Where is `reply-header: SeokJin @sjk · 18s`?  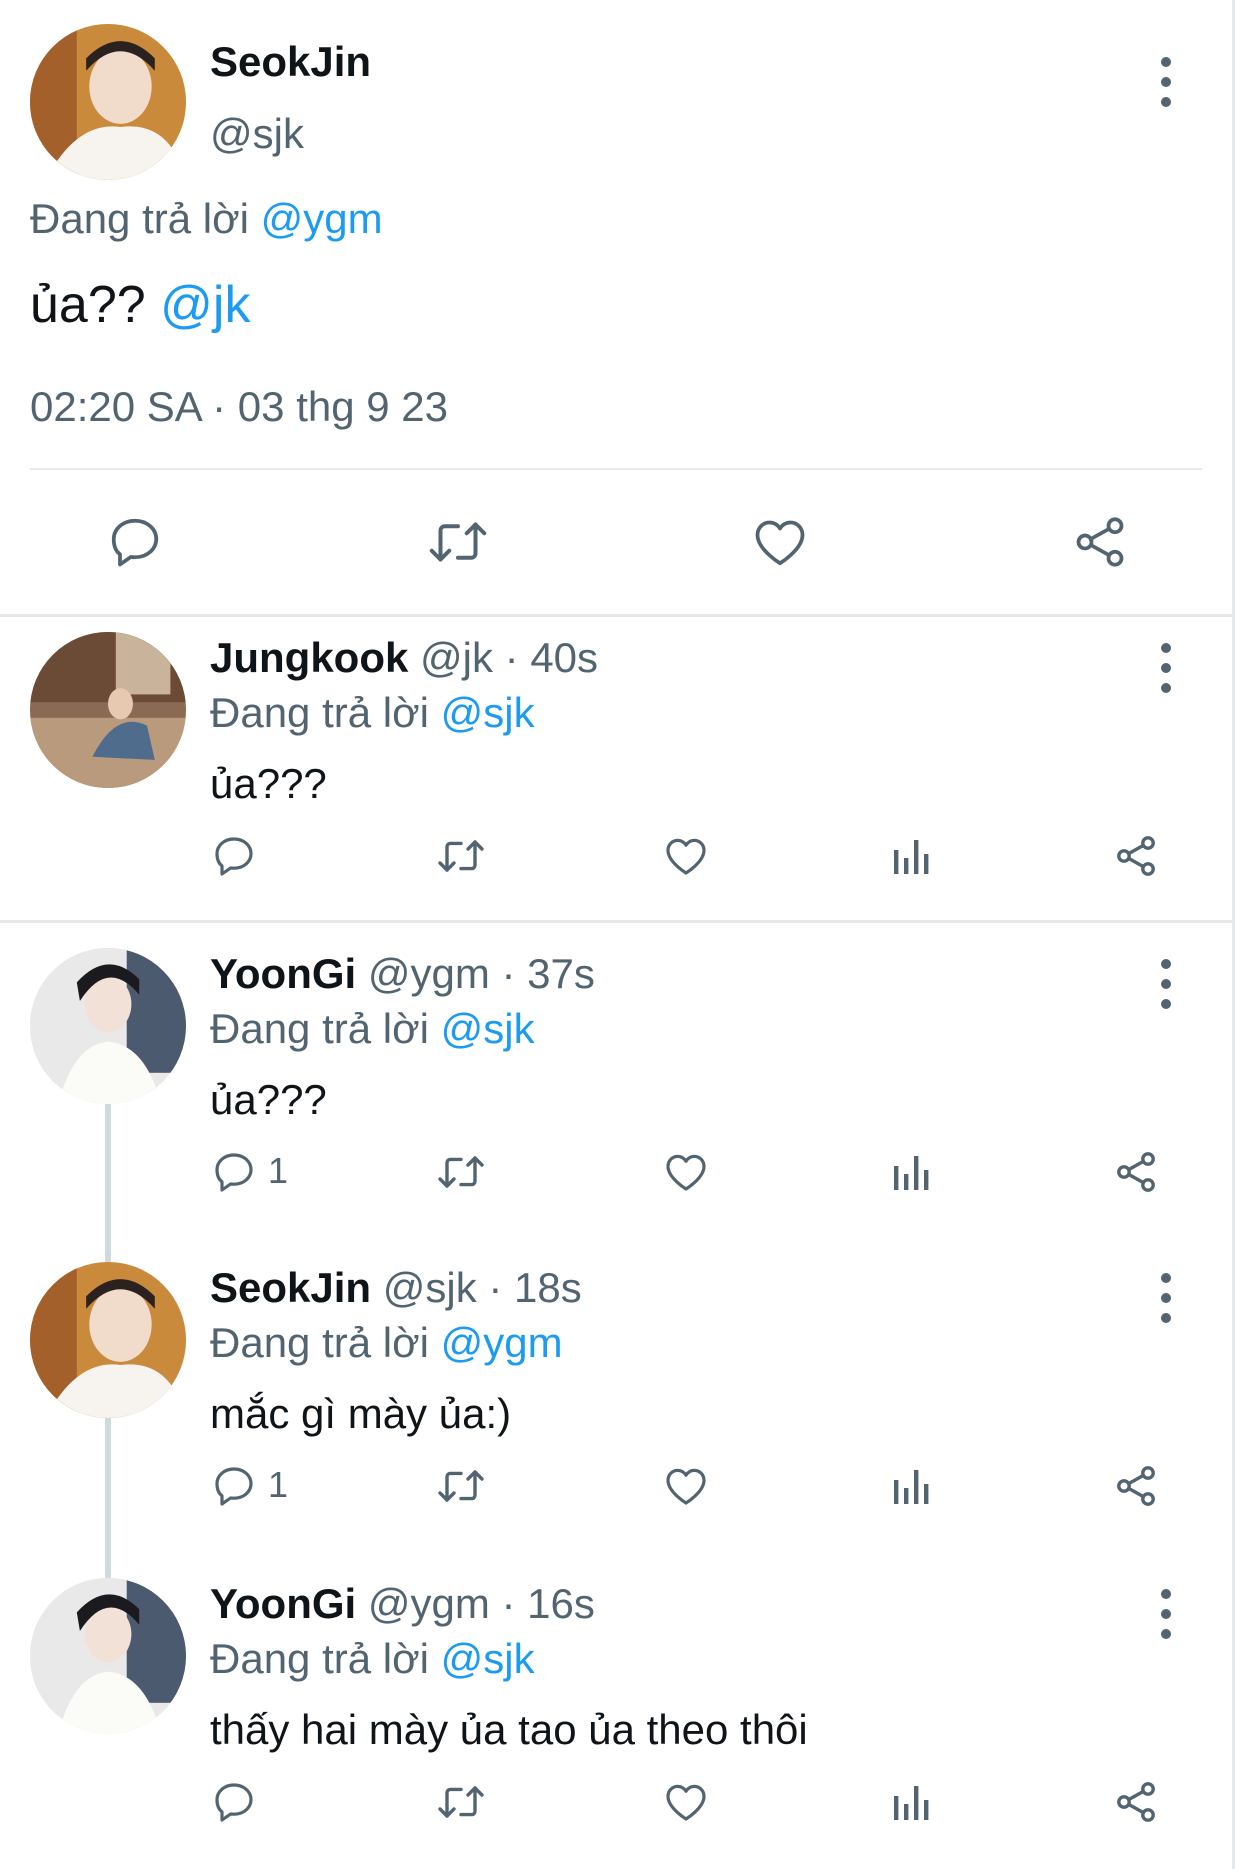 reply-header: SeokJin @sjk · 18s is located at coordinates (396, 1288).